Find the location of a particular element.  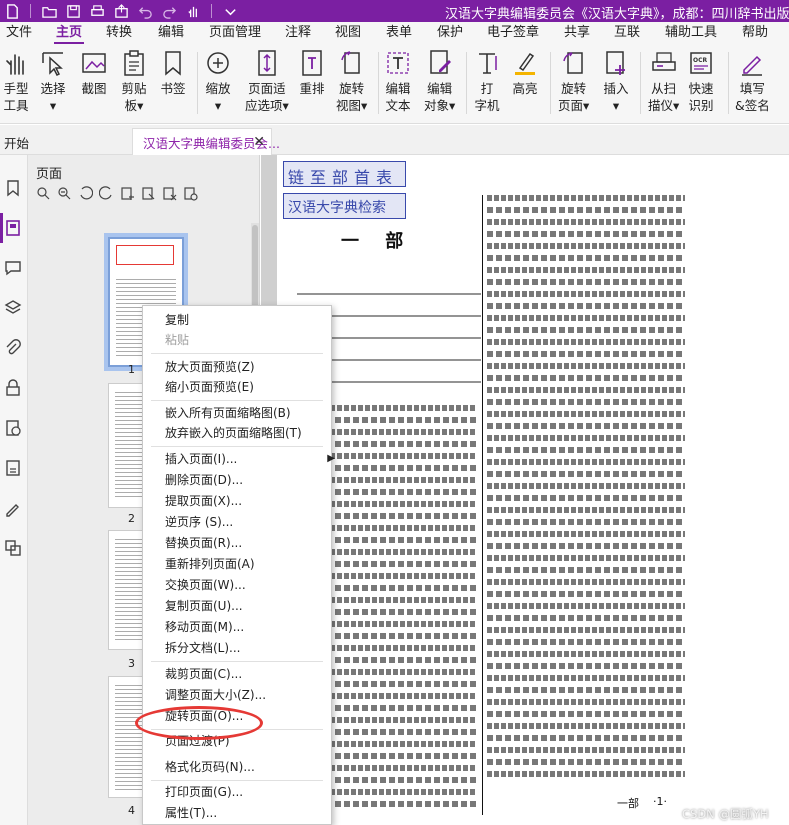

compare-panel-icon is located at coordinates (13, 548).